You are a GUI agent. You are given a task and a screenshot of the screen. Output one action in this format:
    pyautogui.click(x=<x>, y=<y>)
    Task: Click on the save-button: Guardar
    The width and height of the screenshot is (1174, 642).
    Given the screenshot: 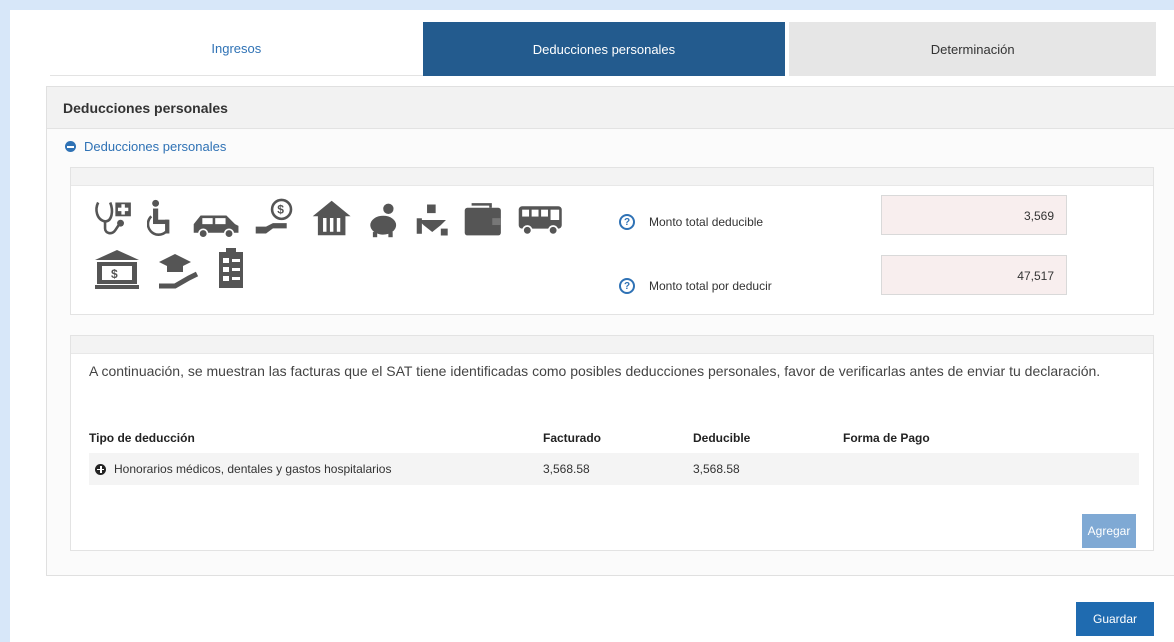 What is the action you would take?
    pyautogui.click(x=1115, y=619)
    